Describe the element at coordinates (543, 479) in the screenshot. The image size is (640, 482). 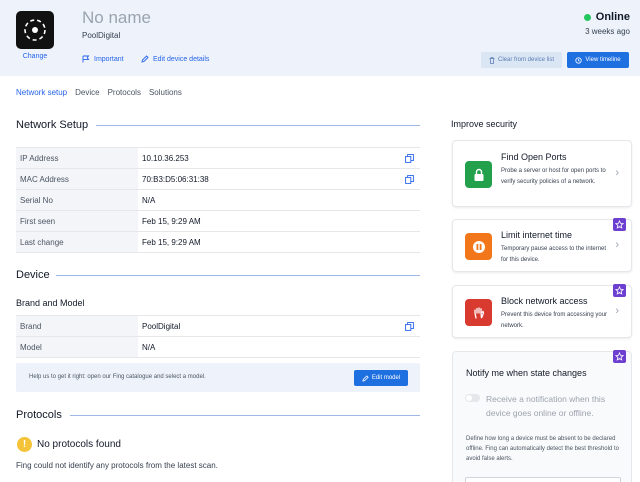
I see `offline-threshold-select` at that location.